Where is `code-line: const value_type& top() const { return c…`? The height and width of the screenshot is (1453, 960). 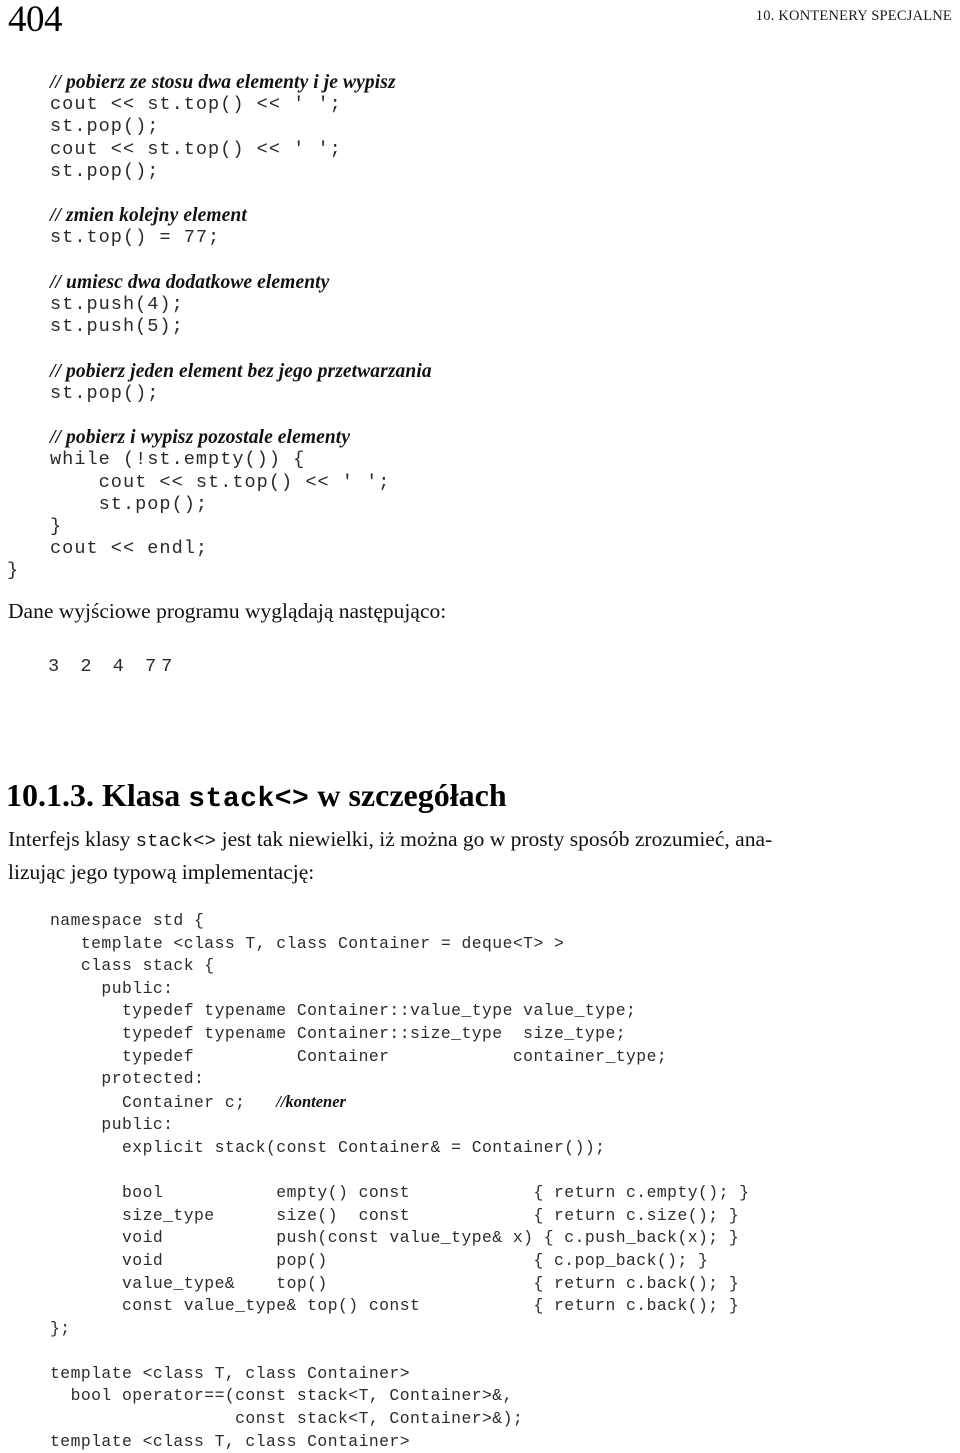 code-line: const value_type& top() const { return c… is located at coordinates (395, 1306).